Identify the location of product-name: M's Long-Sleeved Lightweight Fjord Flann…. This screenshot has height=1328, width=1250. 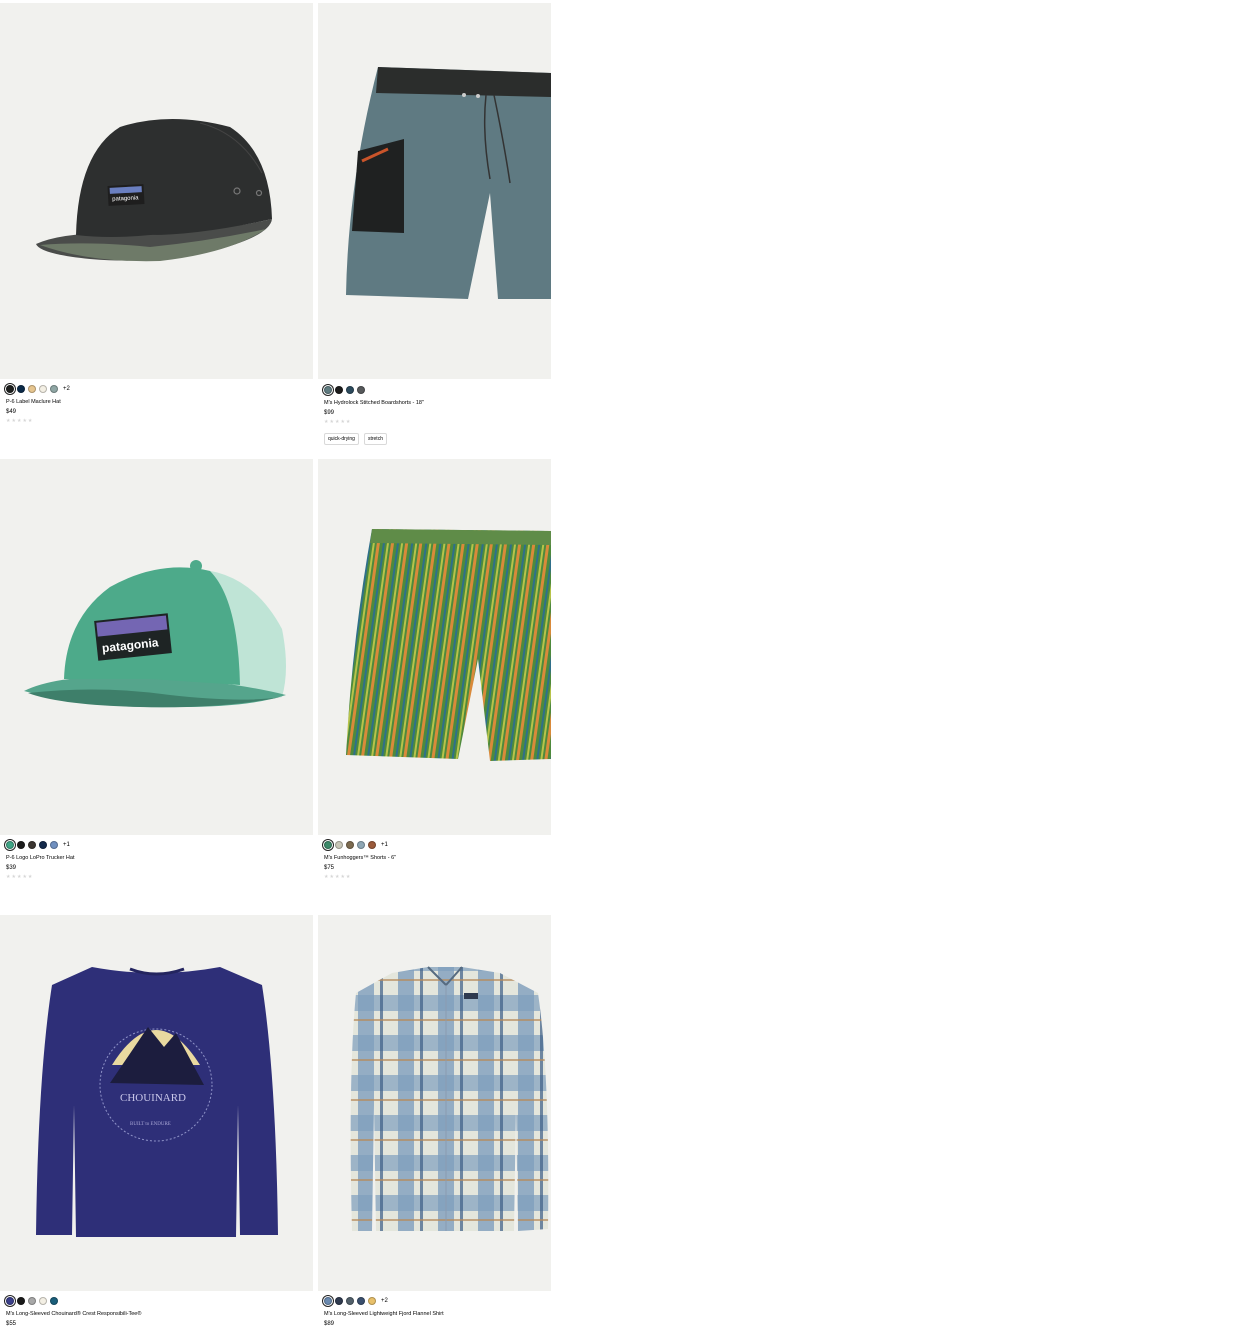
(384, 1314).